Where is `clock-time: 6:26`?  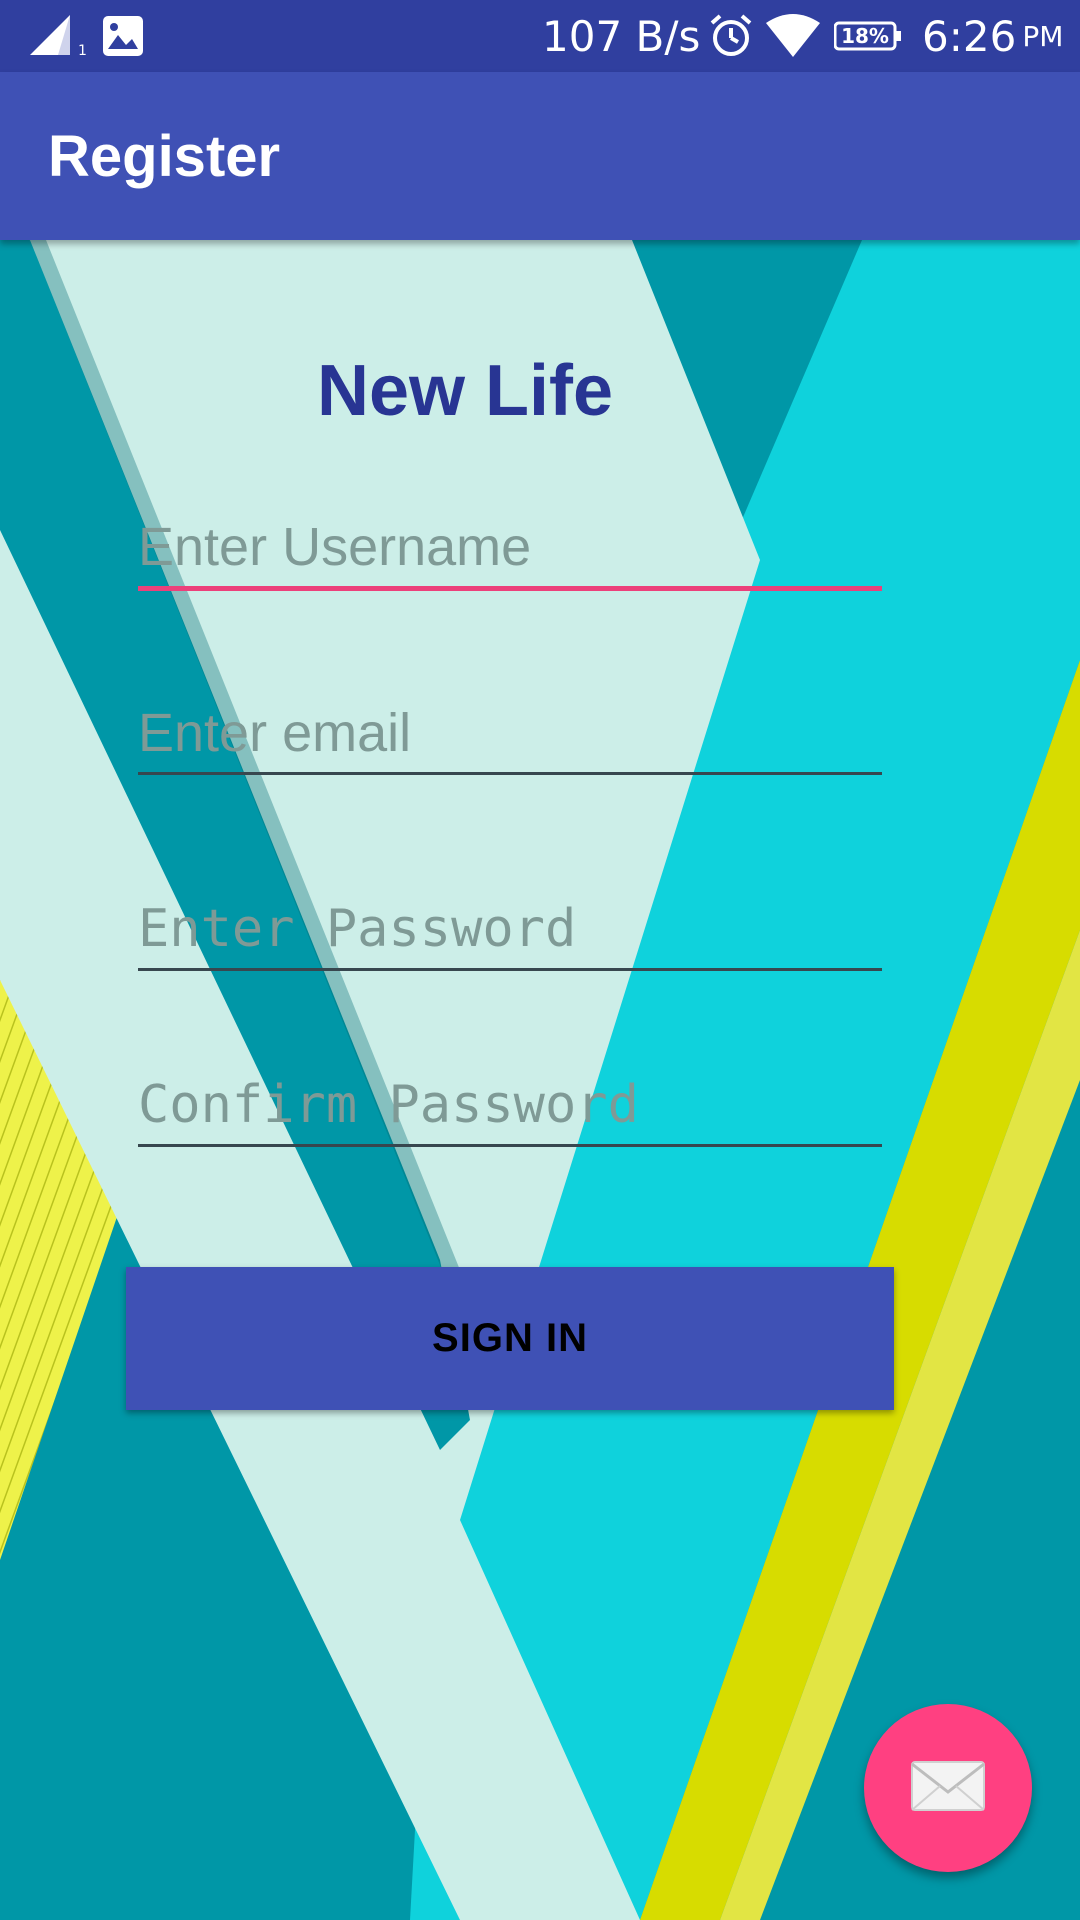 clock-time: 6:26 is located at coordinates (969, 36).